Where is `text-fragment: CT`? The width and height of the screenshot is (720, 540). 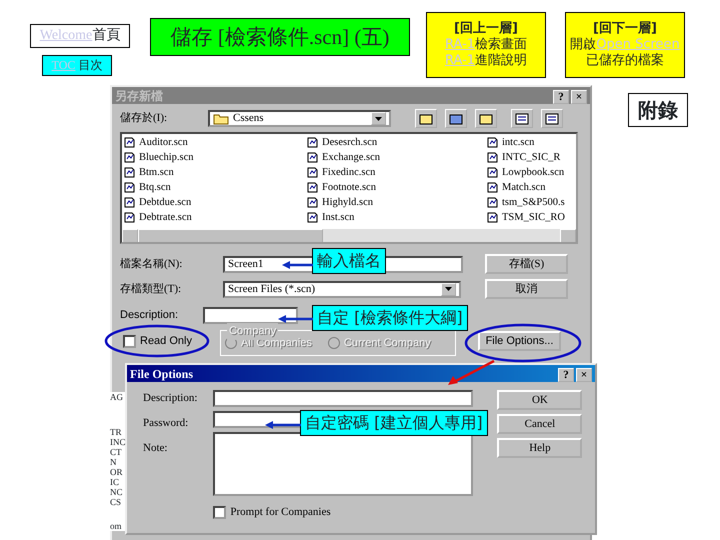 text-fragment: CT is located at coordinates (116, 452).